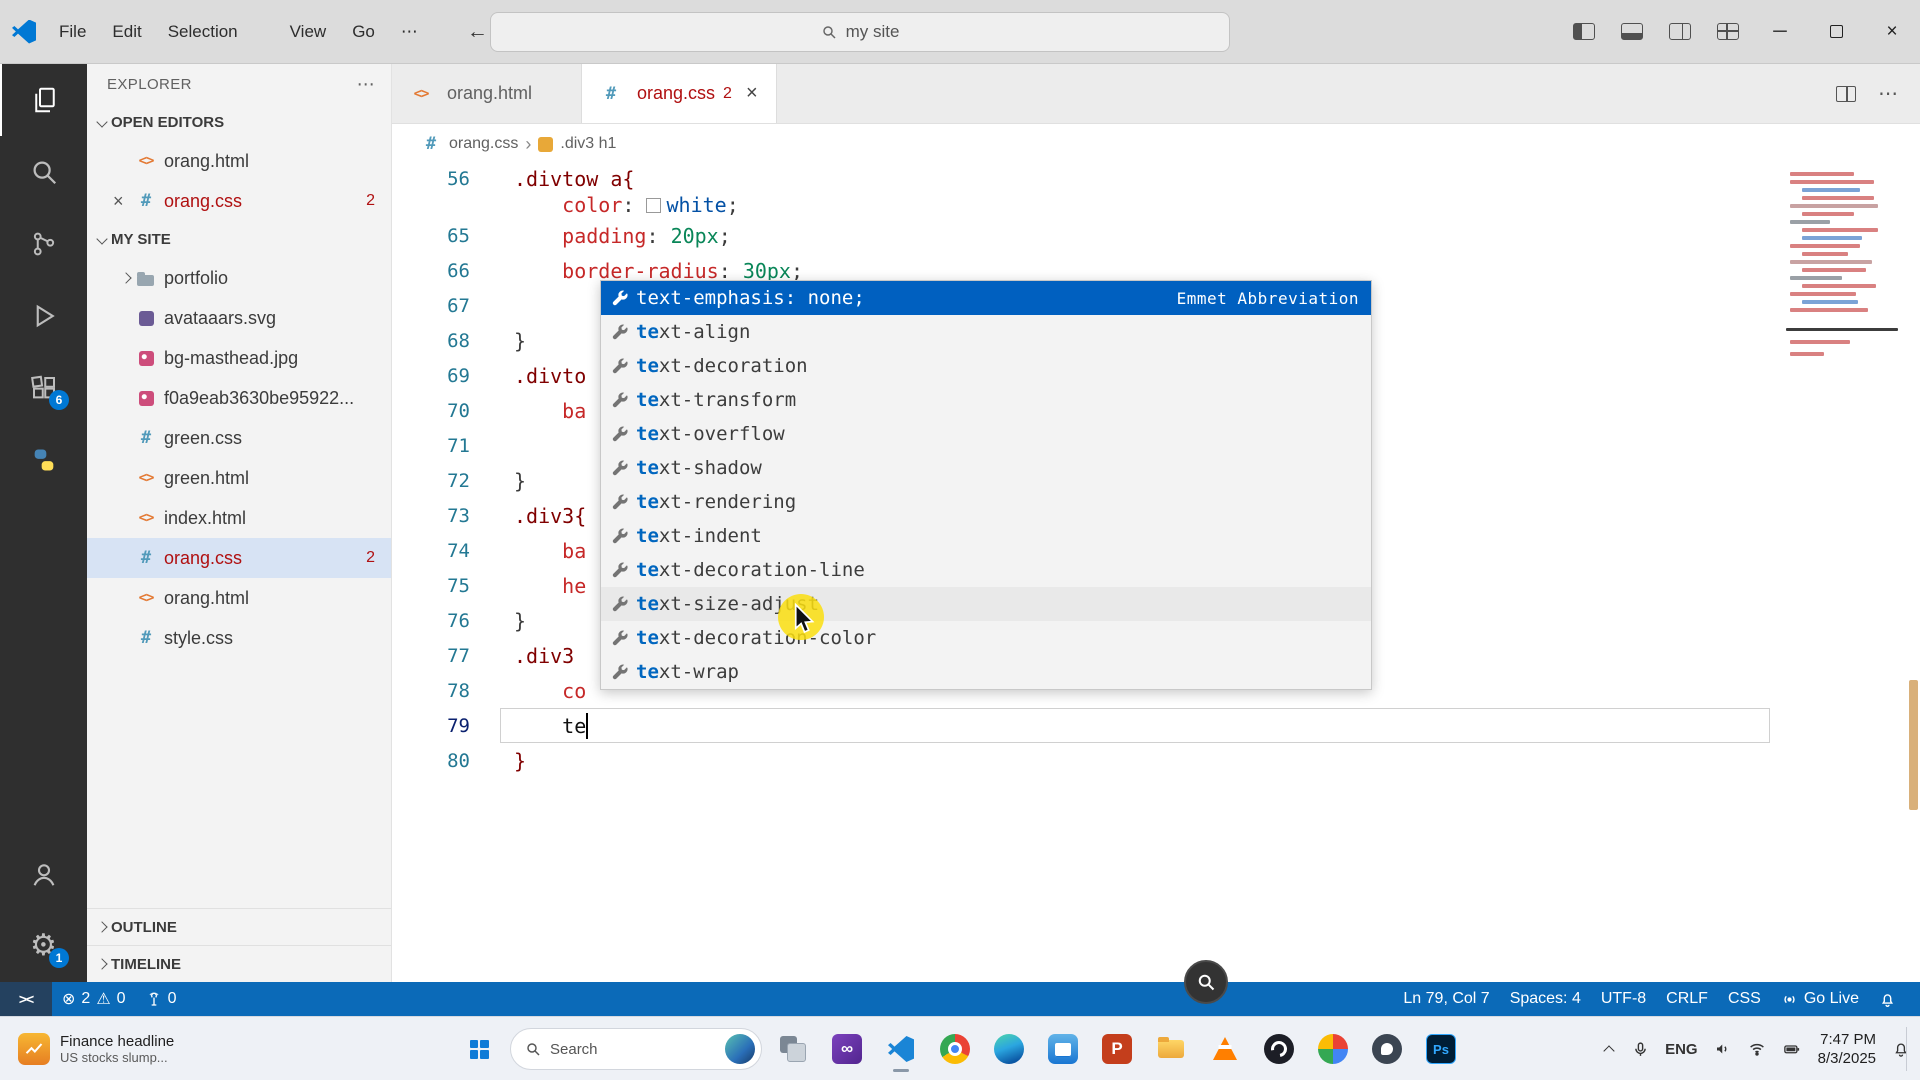 The height and width of the screenshot is (1080, 1920). What do you see at coordinates (1063, 1049) in the screenshot?
I see `taskbar-app-microsoft-store` at bounding box center [1063, 1049].